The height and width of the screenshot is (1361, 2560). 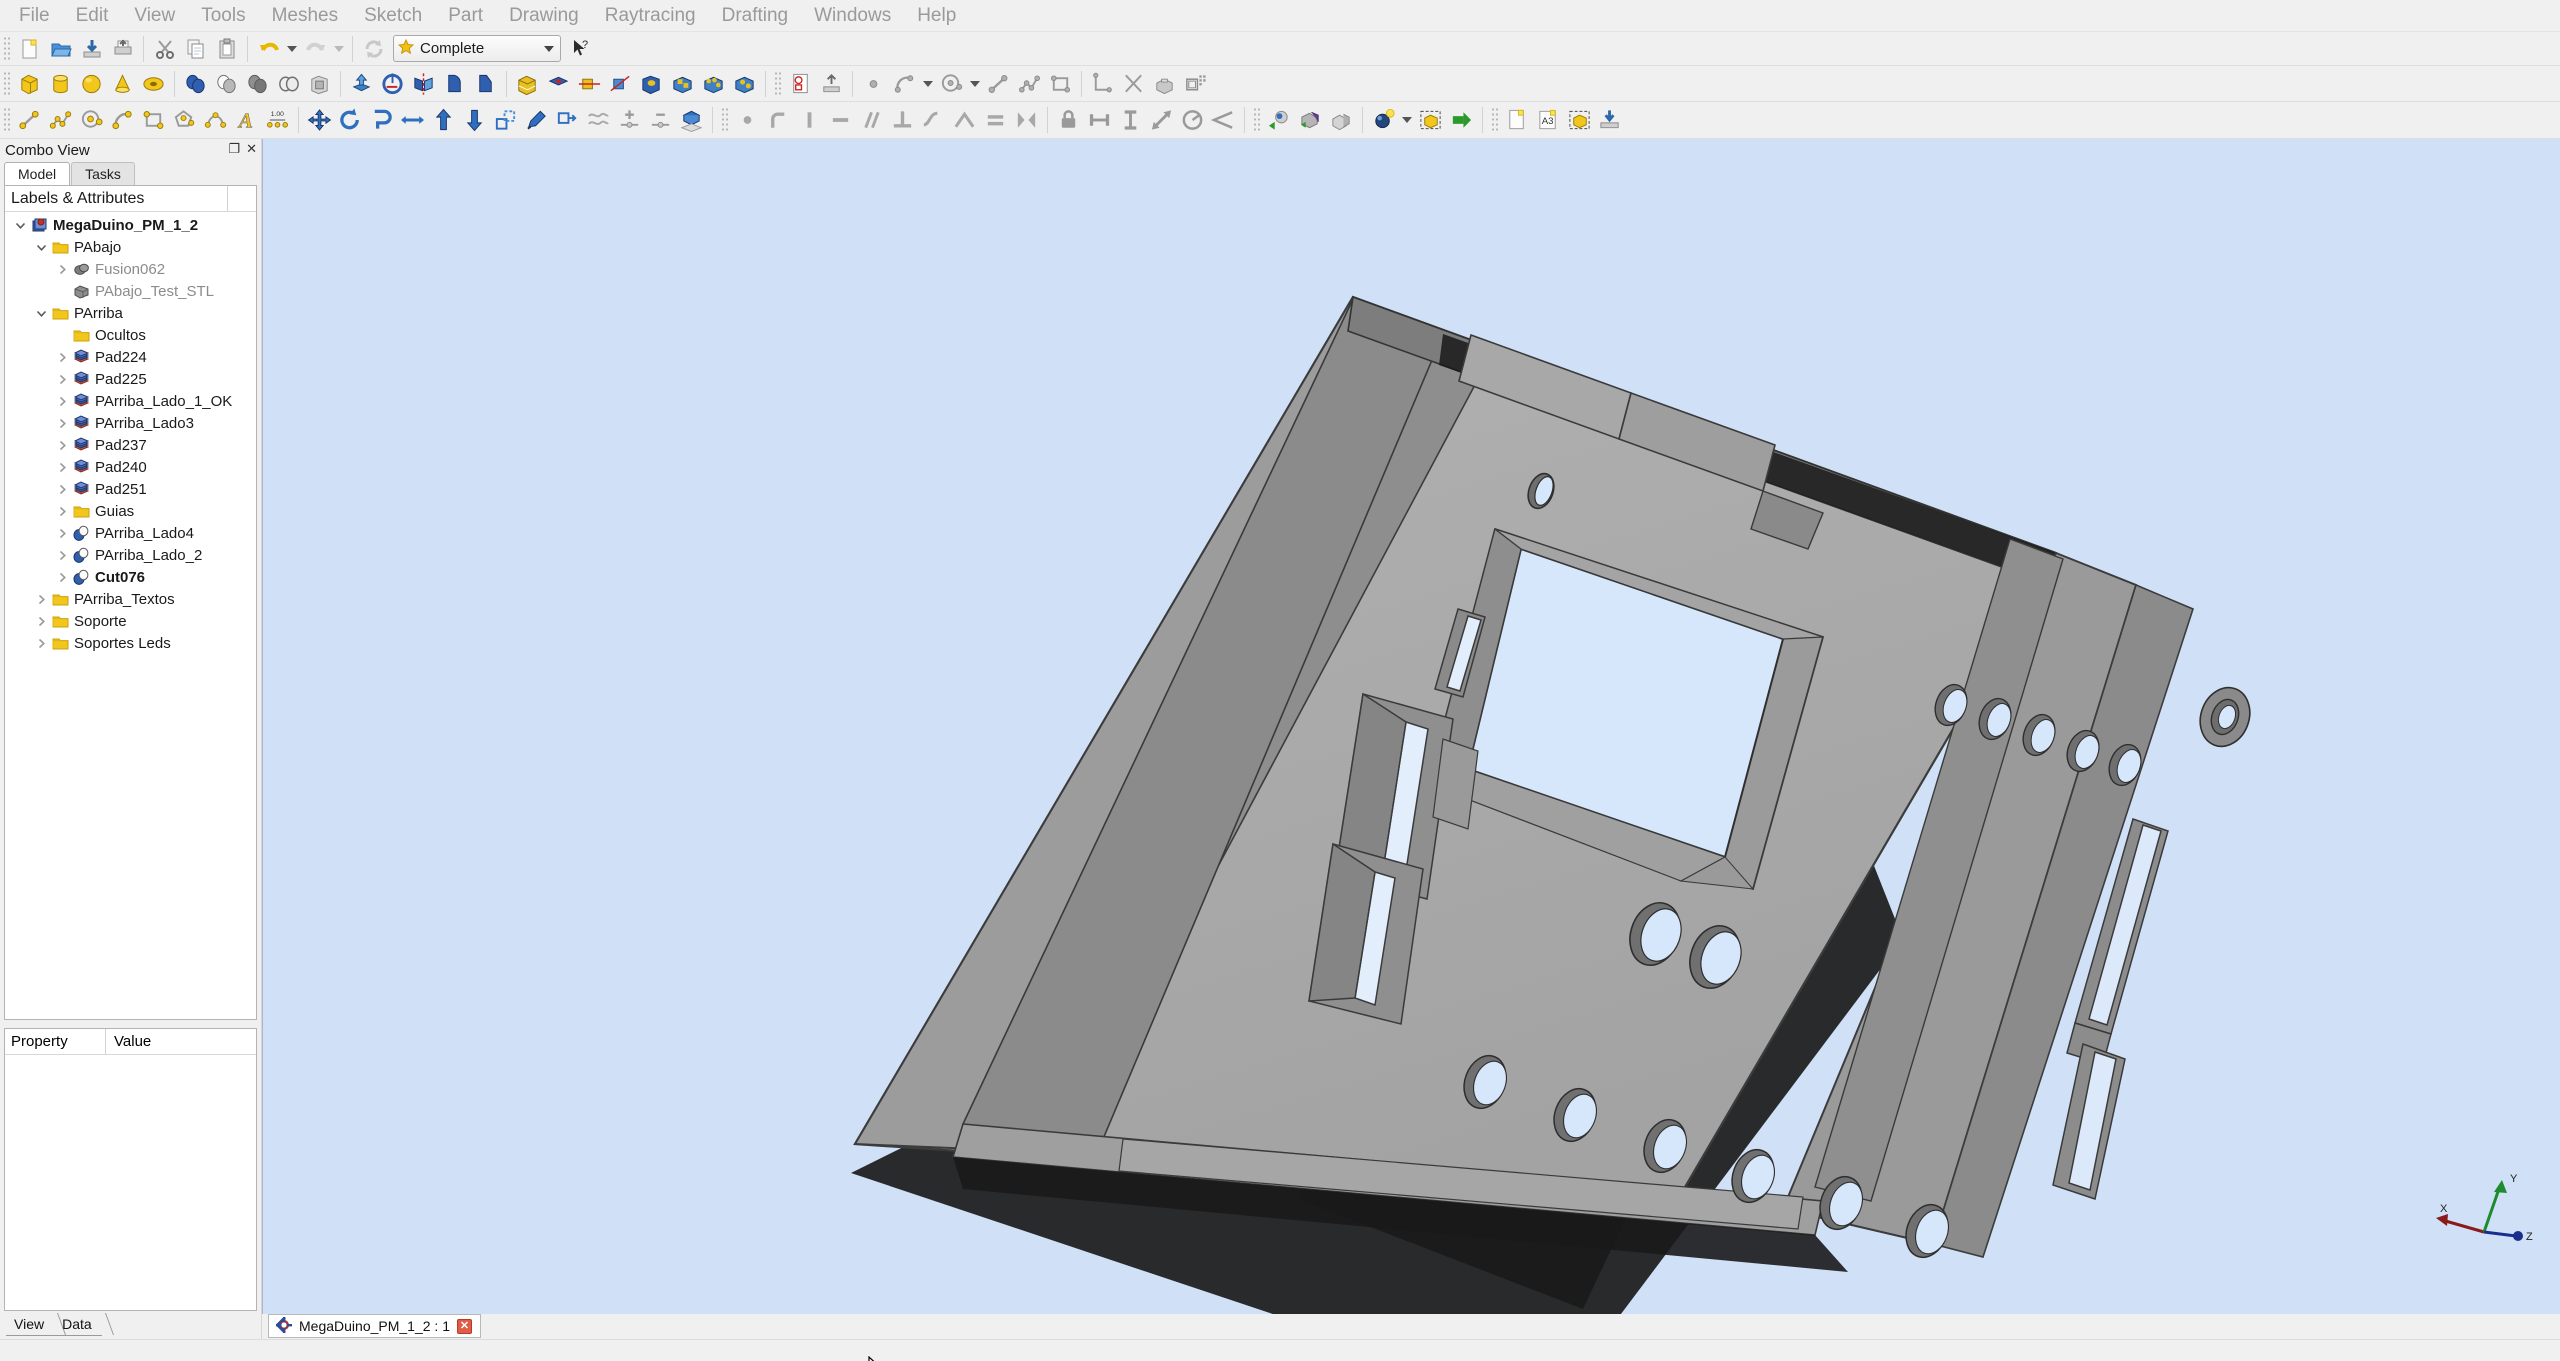 I want to click on tree-item-pabajo-test-stl: PAbajo_Test_STL, so click(x=130, y=291).